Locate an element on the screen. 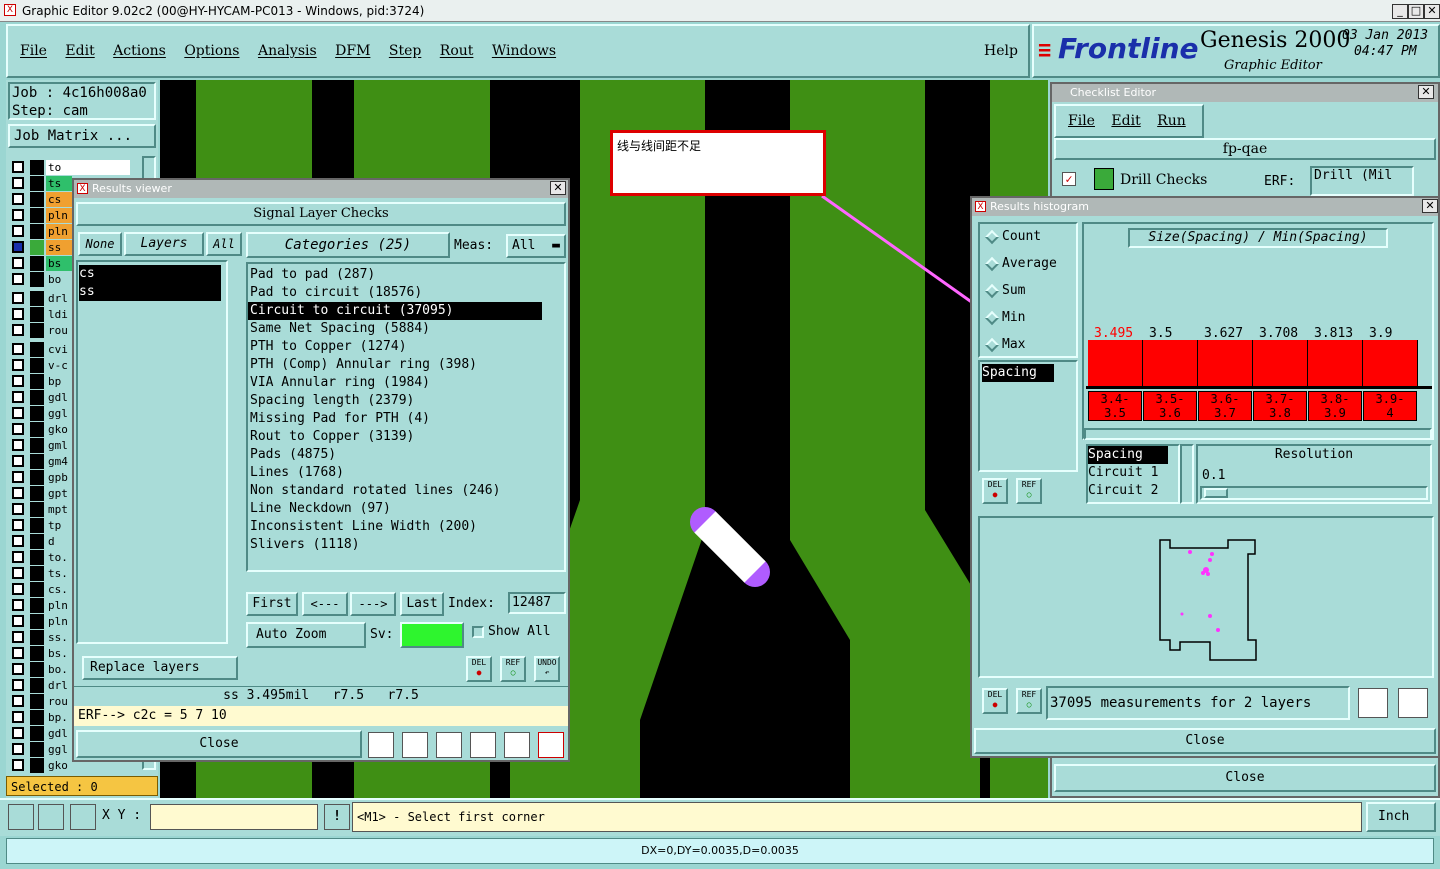 The height and width of the screenshot is (869, 1440). category-item: Missing Pad for PTH (4) is located at coordinates (395, 419).